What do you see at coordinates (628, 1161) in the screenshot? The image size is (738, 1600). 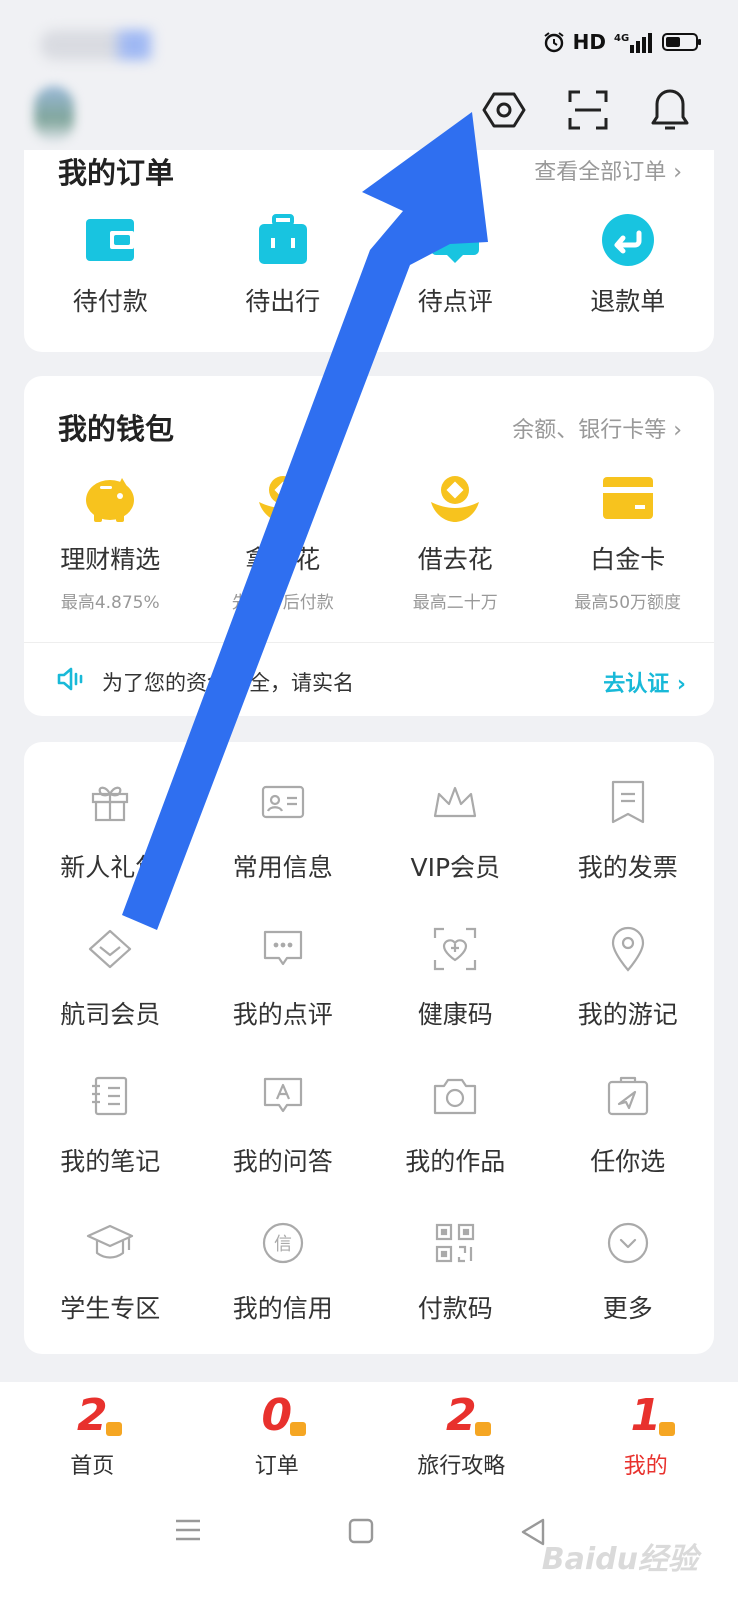 I see `tool-item-label: 任你选` at bounding box center [628, 1161].